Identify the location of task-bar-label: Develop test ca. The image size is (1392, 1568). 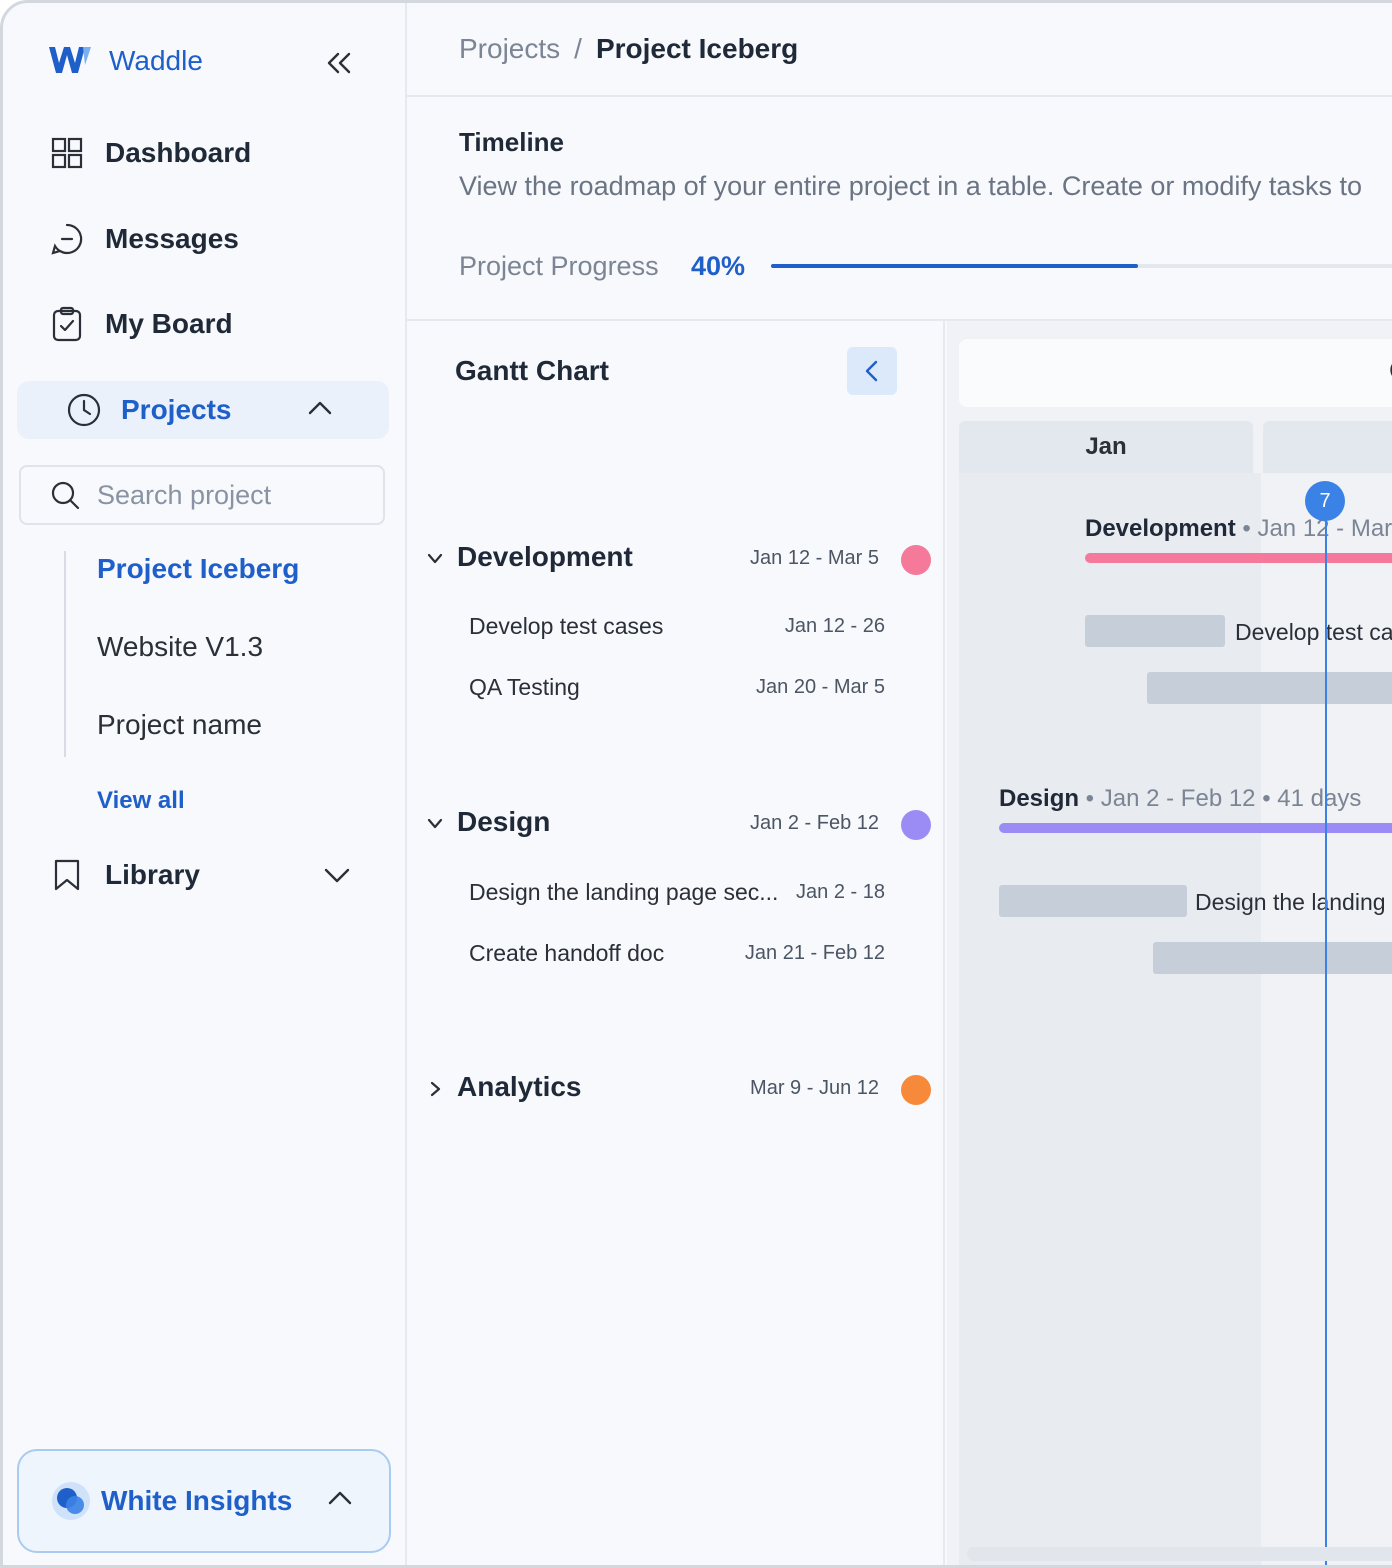
(1313, 632).